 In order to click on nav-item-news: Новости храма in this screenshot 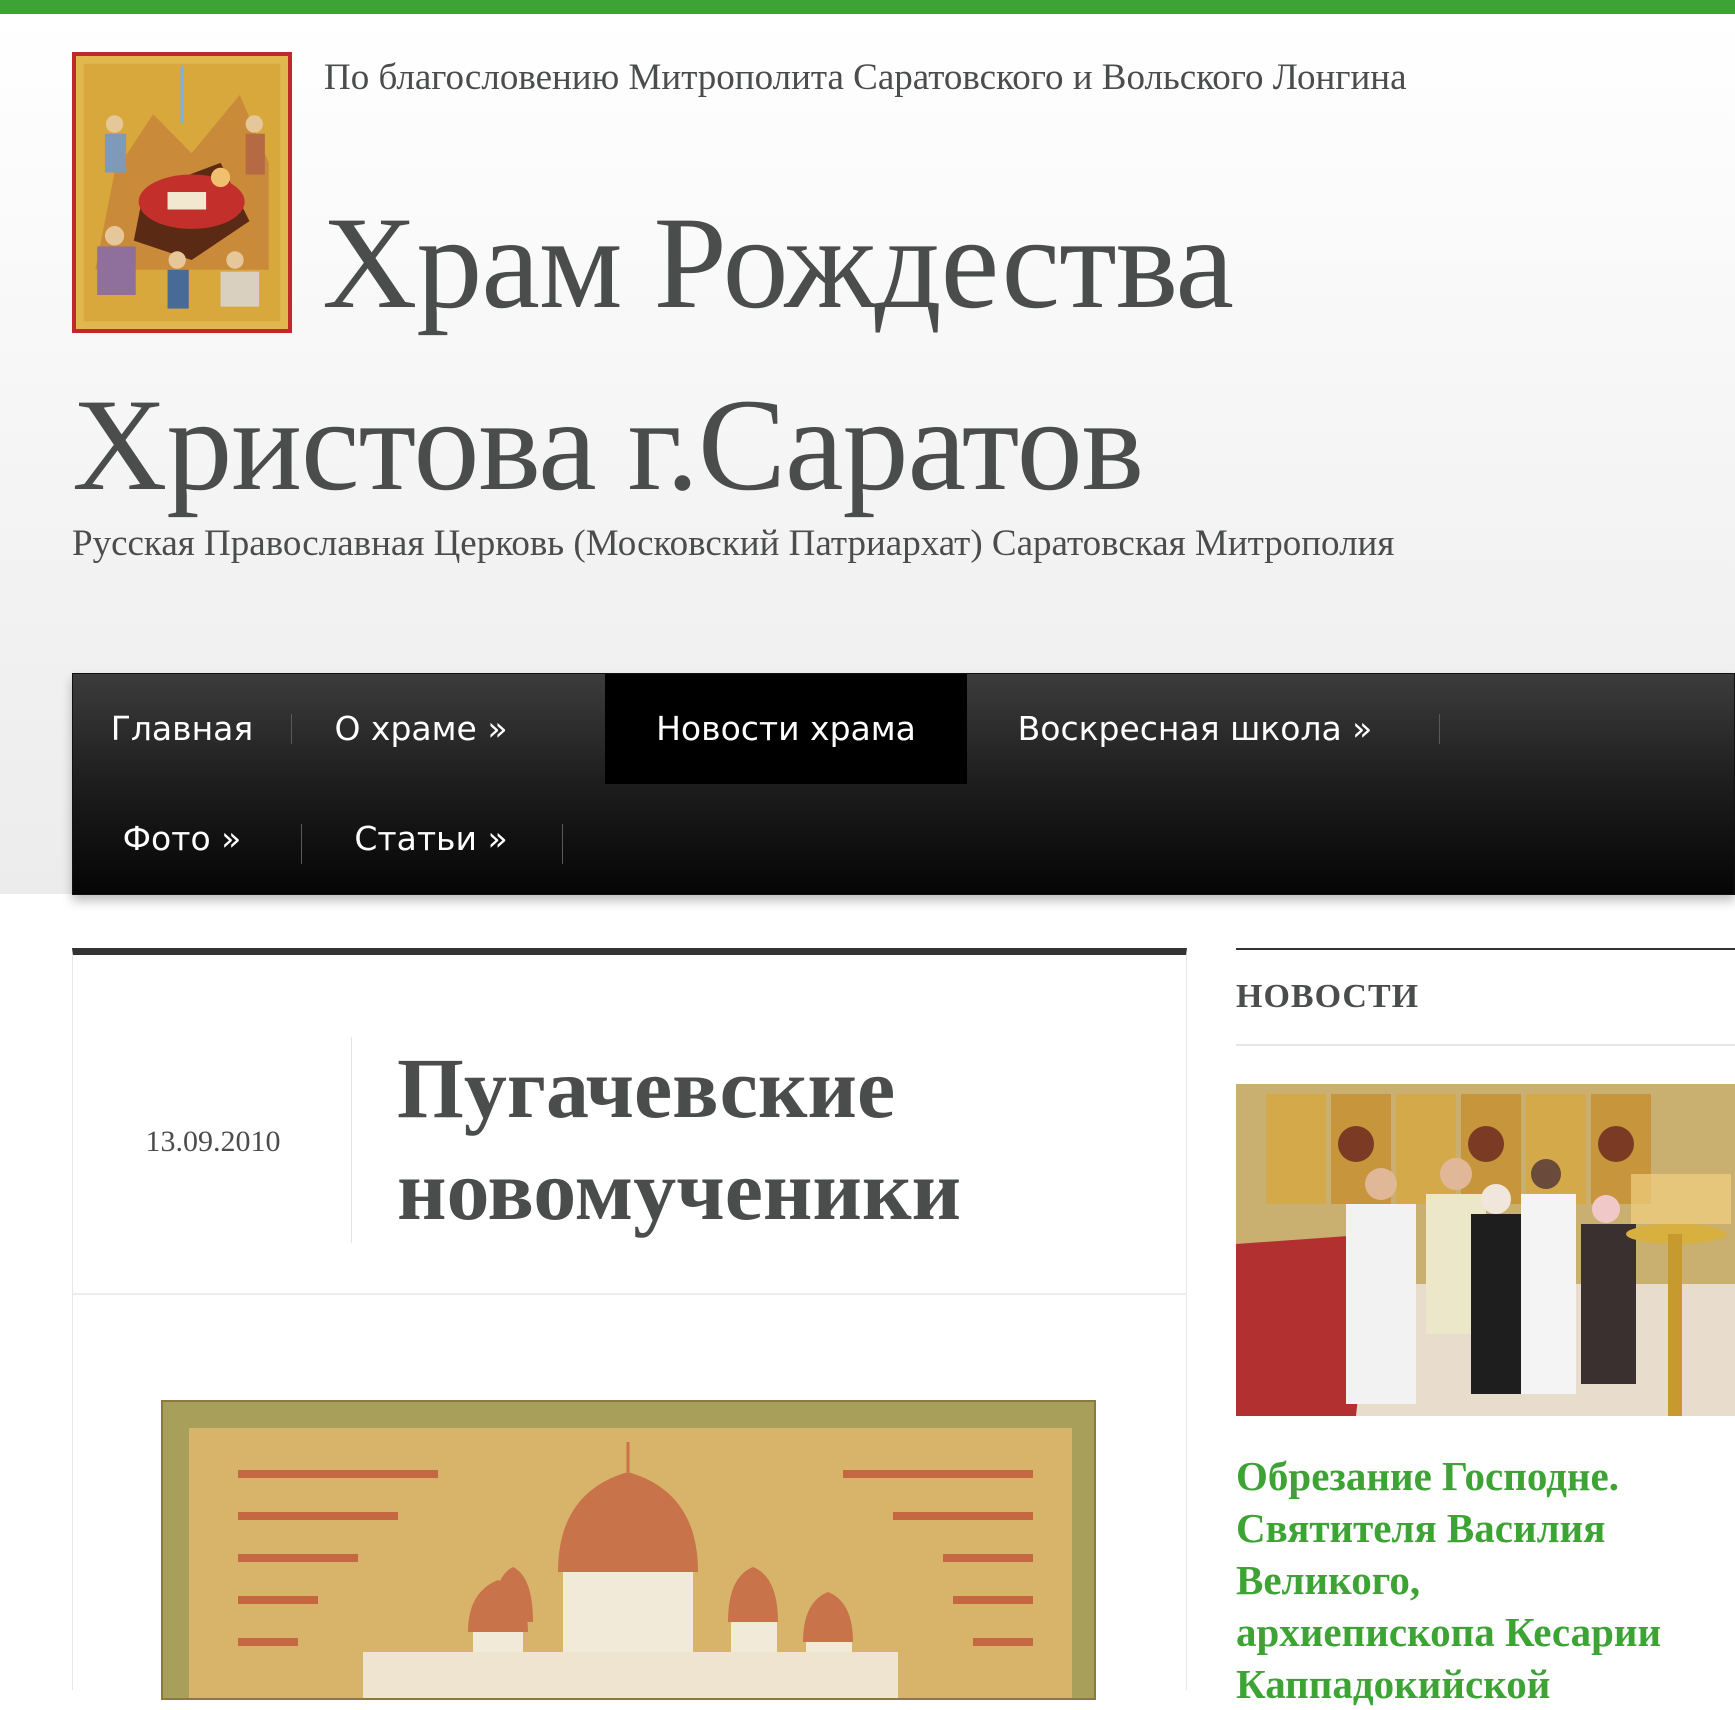, I will do `click(786, 729)`.